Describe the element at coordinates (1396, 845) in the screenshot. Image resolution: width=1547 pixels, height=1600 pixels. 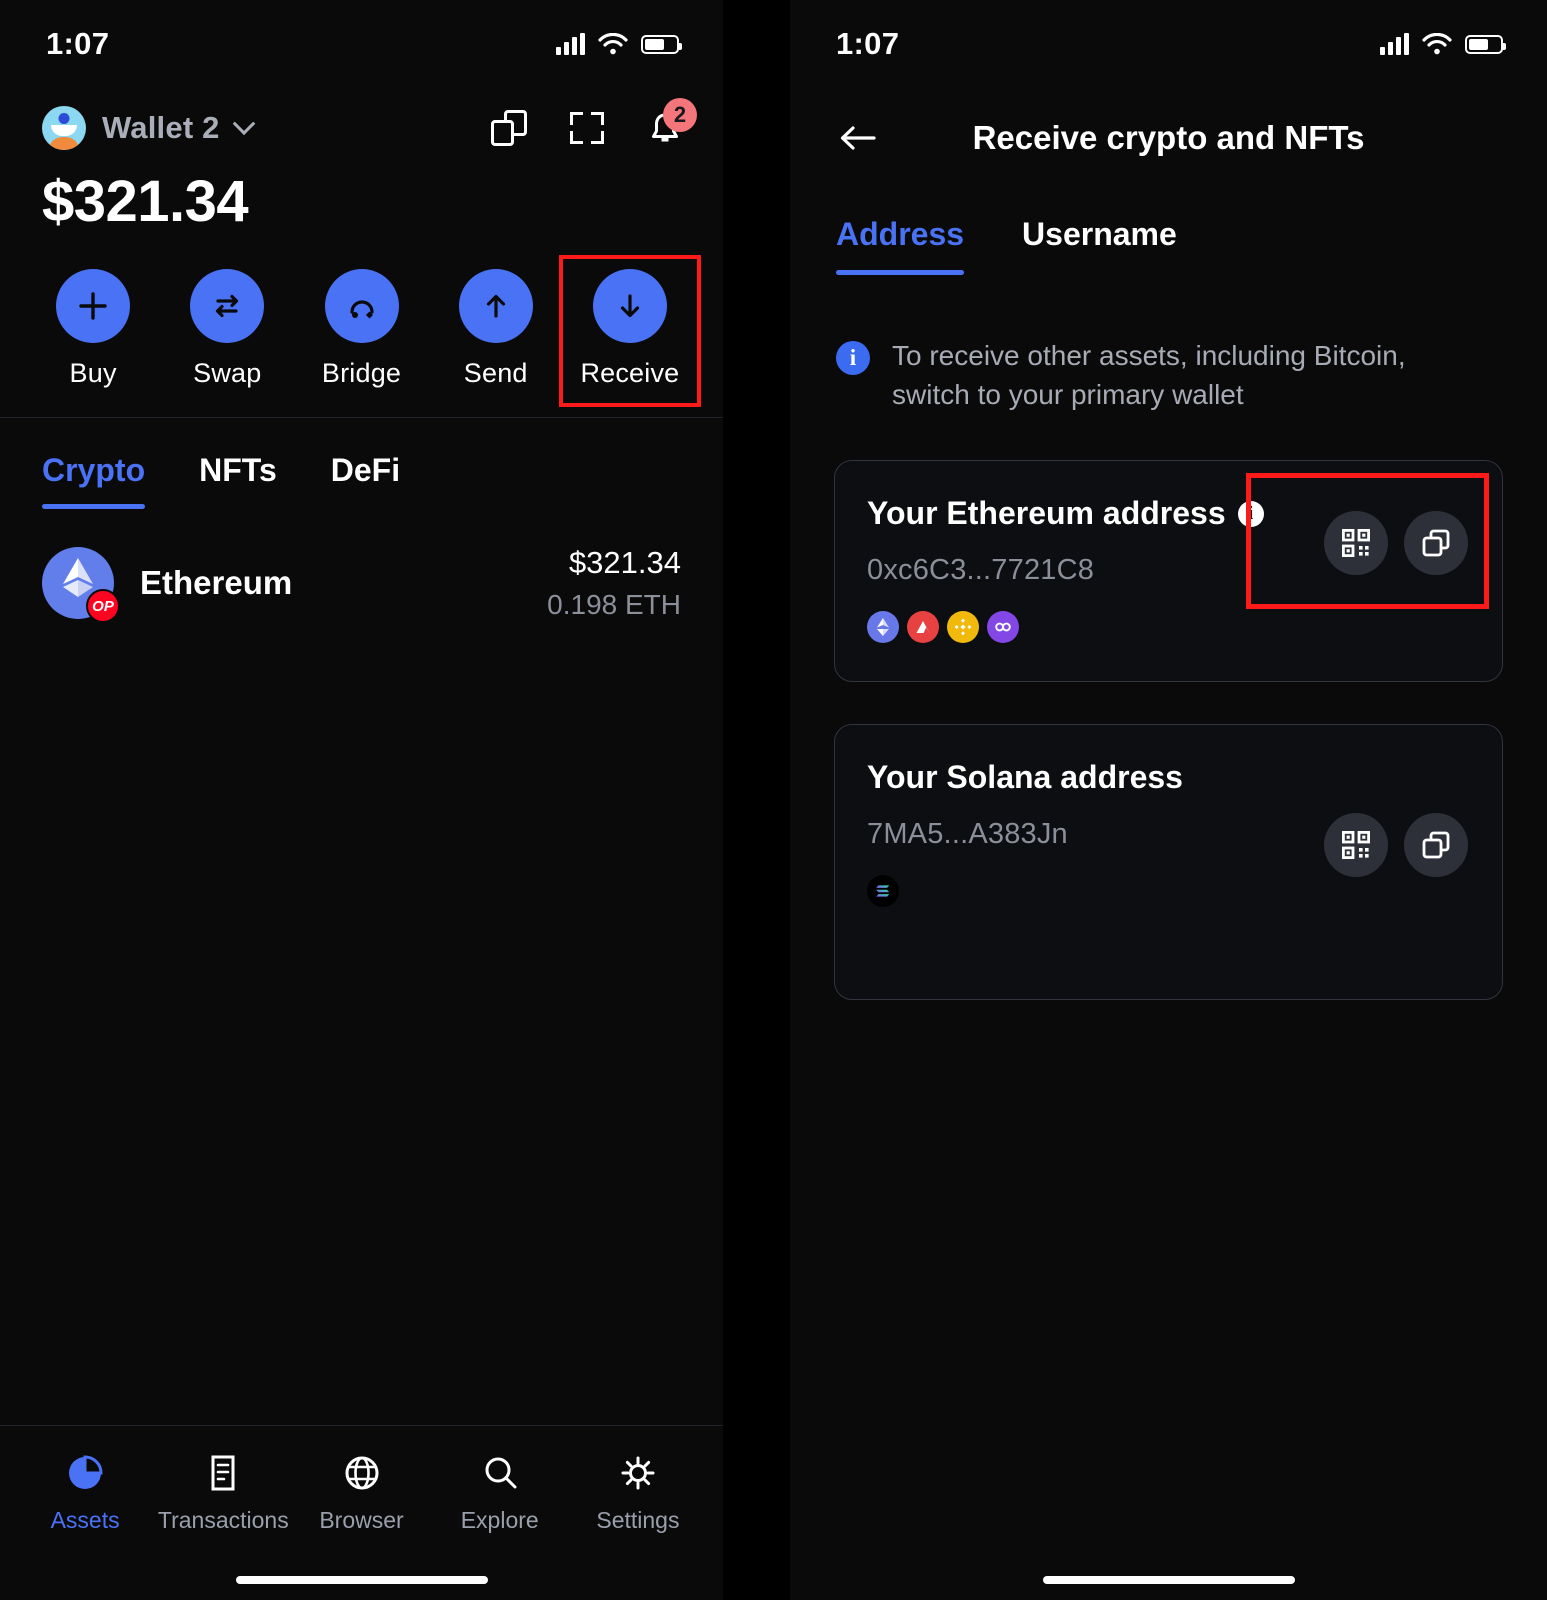
I see `solana-card-actions` at that location.